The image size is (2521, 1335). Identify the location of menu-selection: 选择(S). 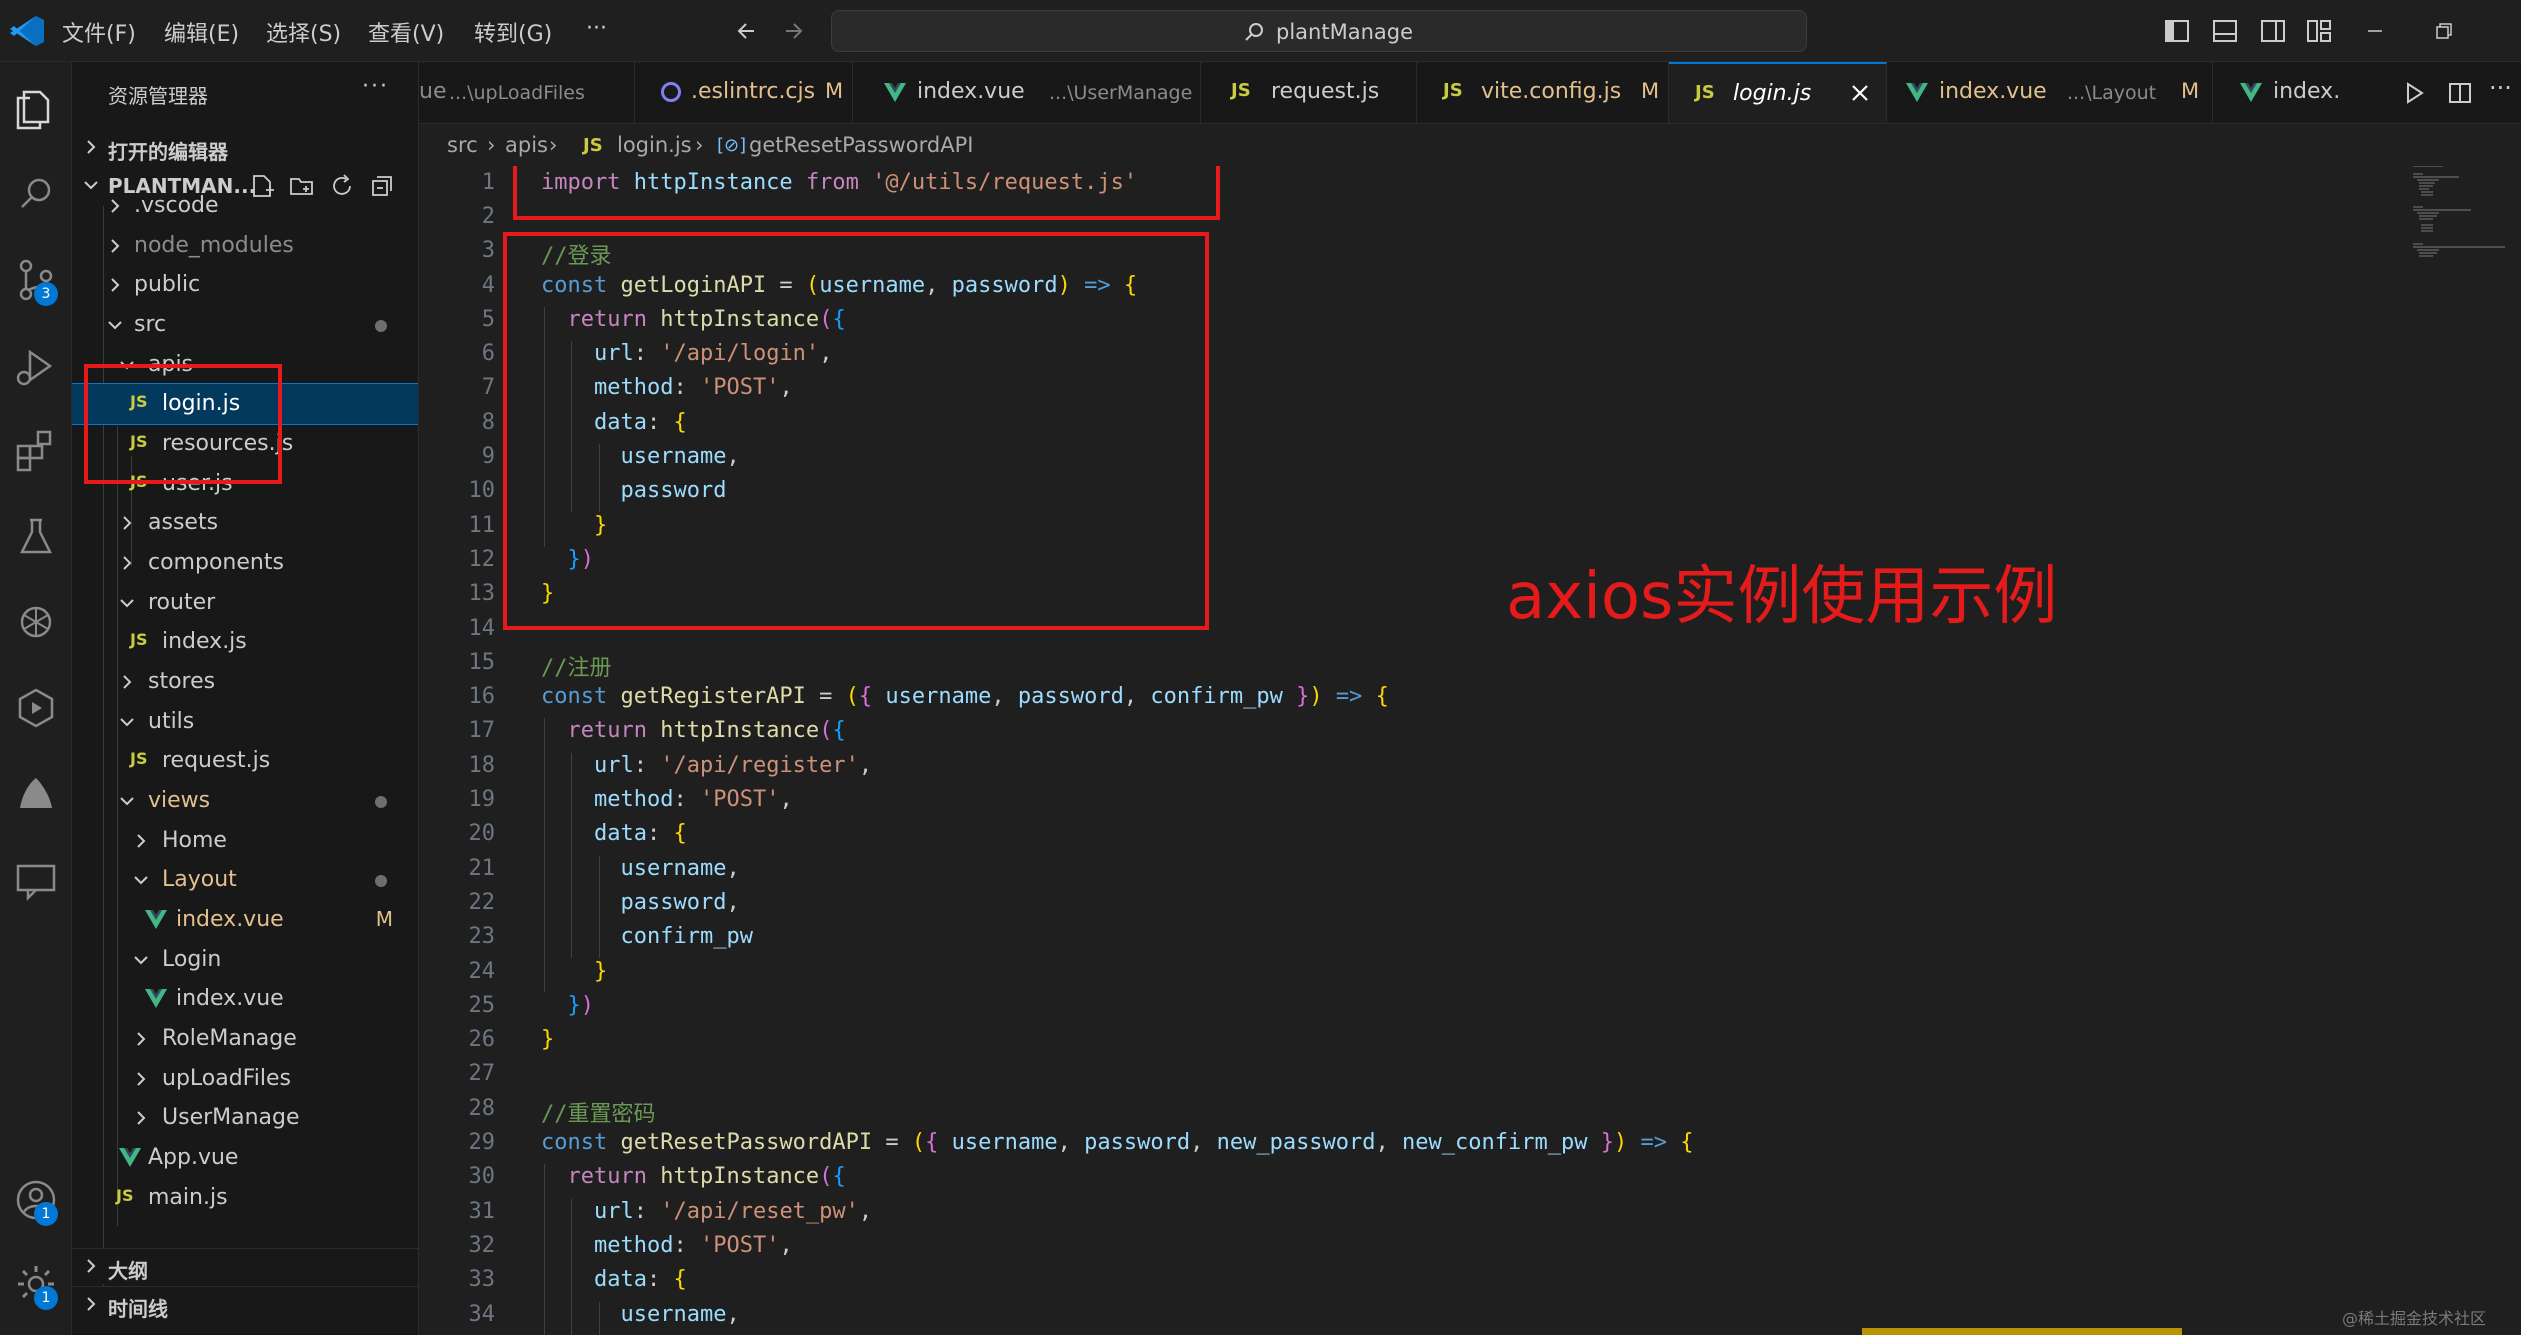
(303, 32).